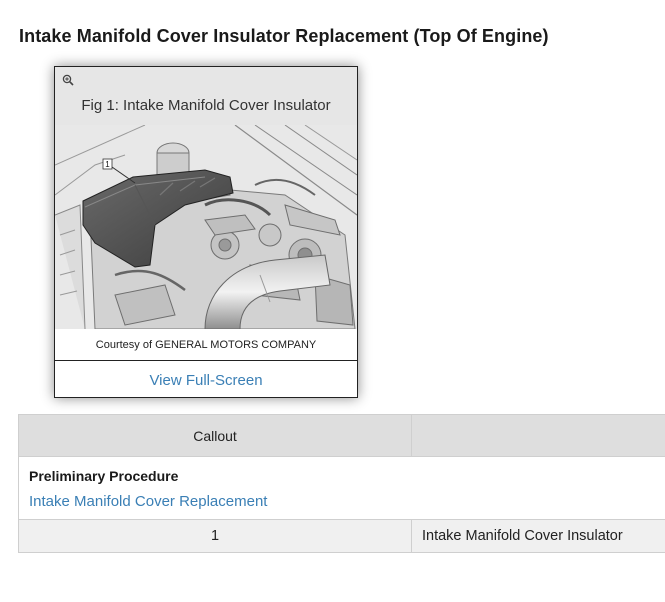  Describe the element at coordinates (206, 345) in the screenshot. I see `image-credit: Courtesy of GENERAL MOTORS COMPANY` at that location.